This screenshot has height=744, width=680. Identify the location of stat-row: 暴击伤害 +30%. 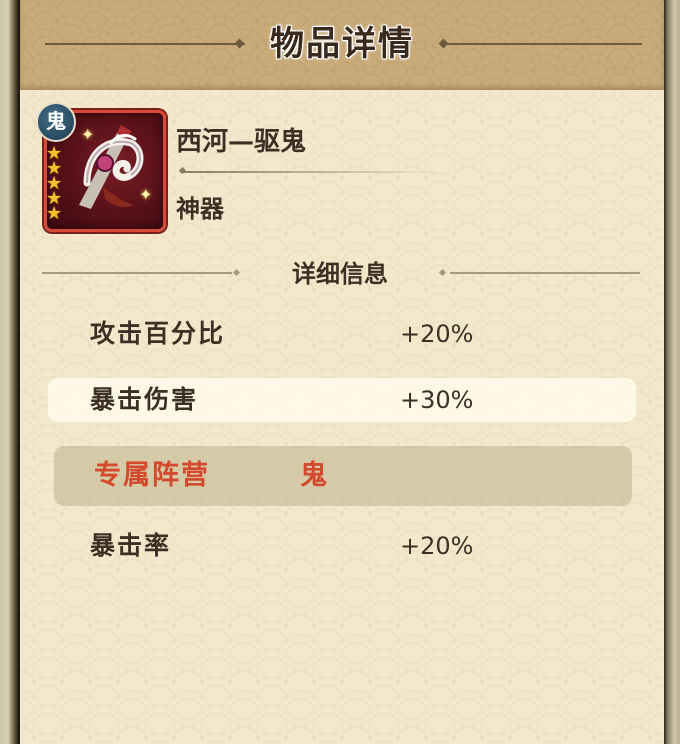
(342, 400).